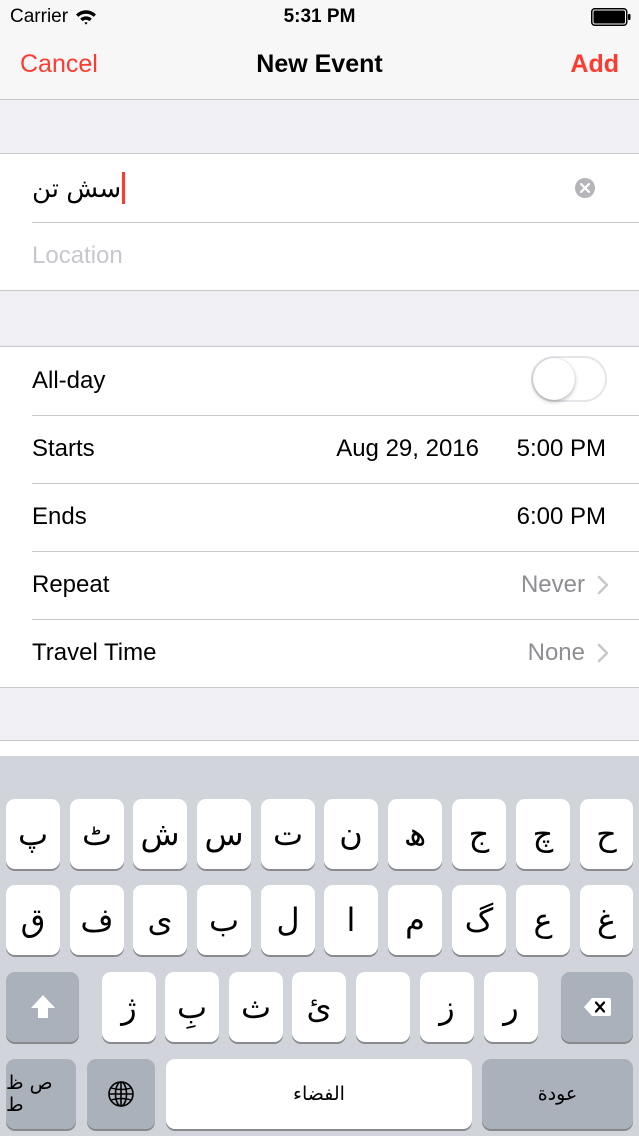  I want to click on key: ژ, so click(129, 1007).